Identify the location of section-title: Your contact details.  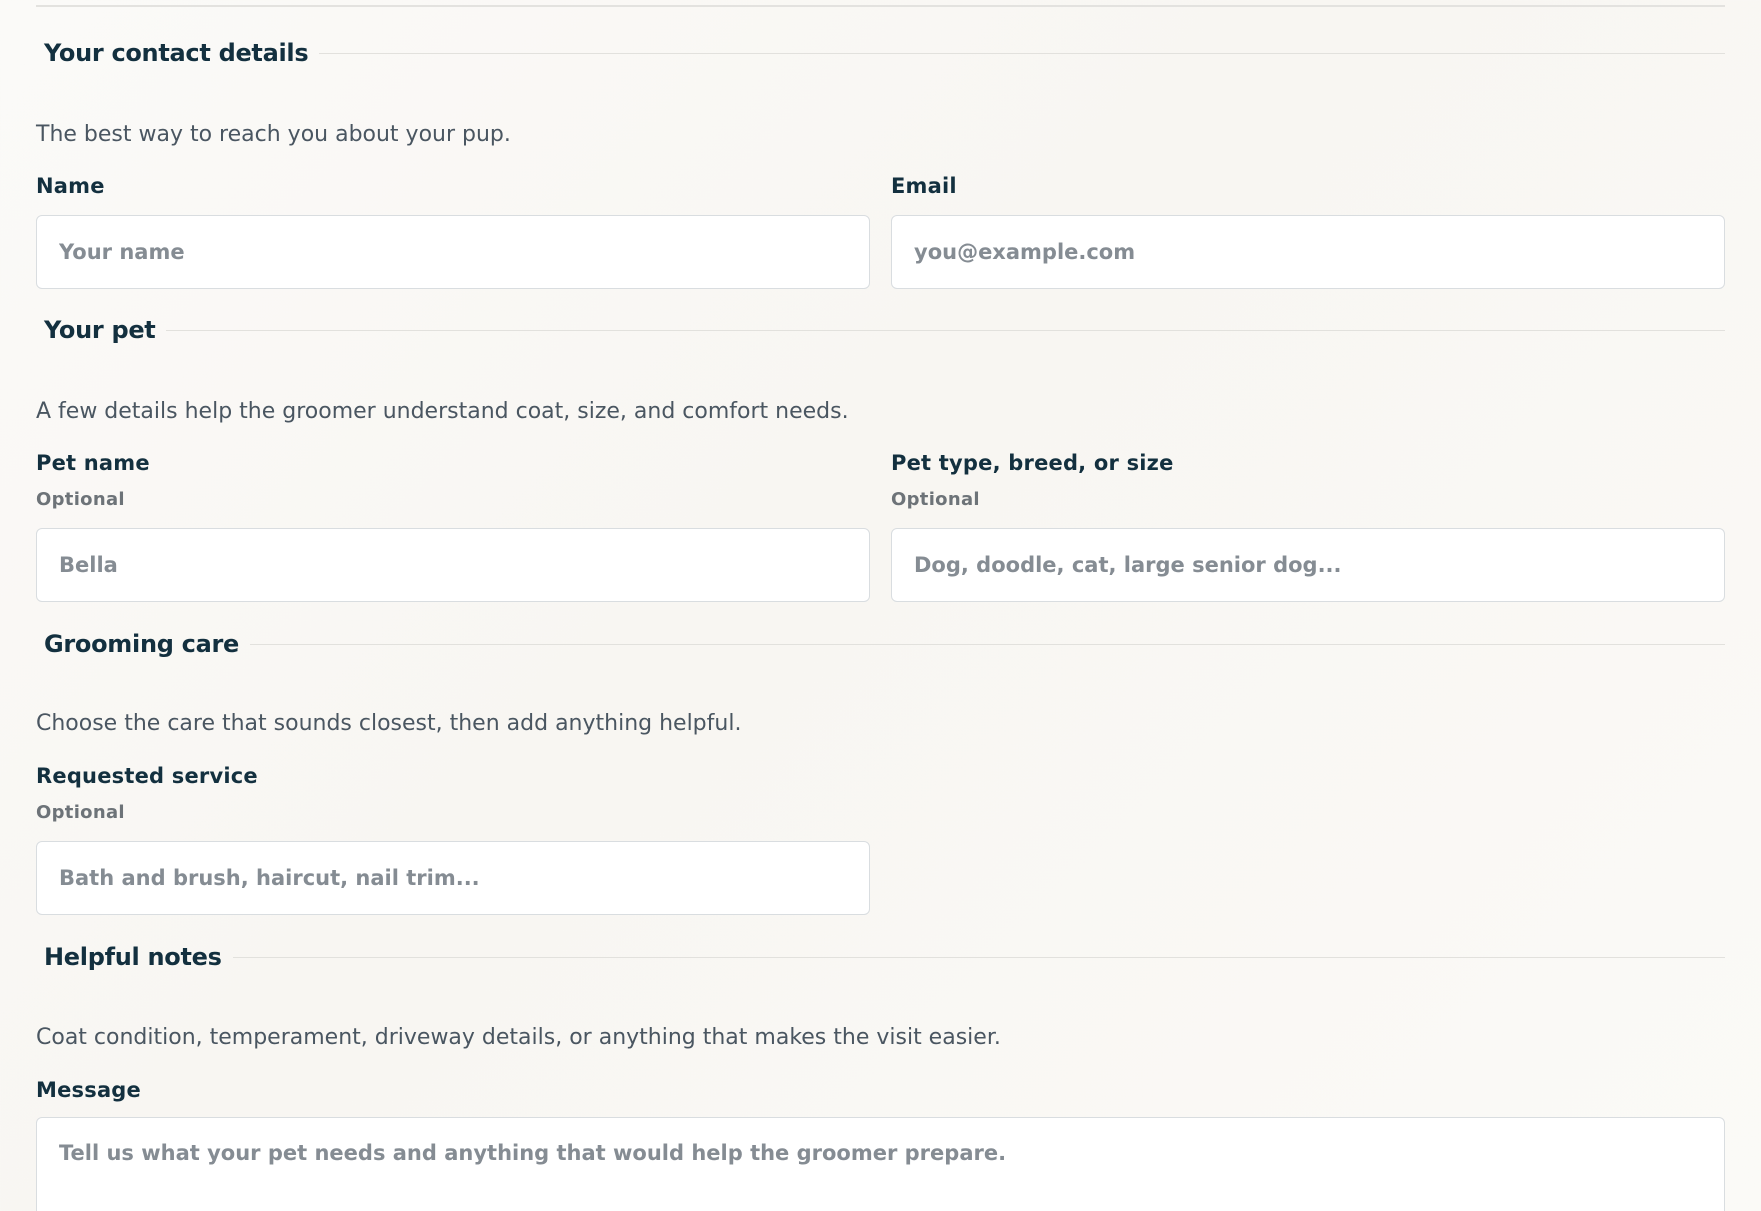
(176, 53).